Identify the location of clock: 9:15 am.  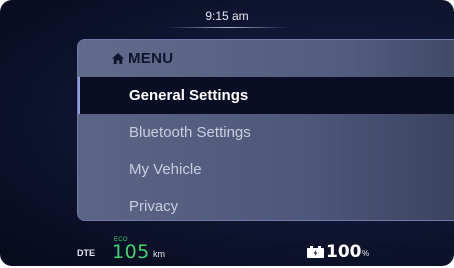
(227, 16).